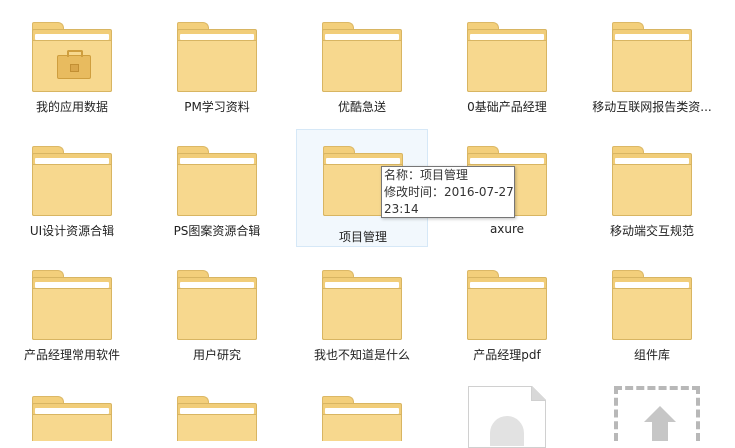 The height and width of the screenshot is (448, 735). I want to click on folder-label: 移动端交互规范, so click(651, 231).